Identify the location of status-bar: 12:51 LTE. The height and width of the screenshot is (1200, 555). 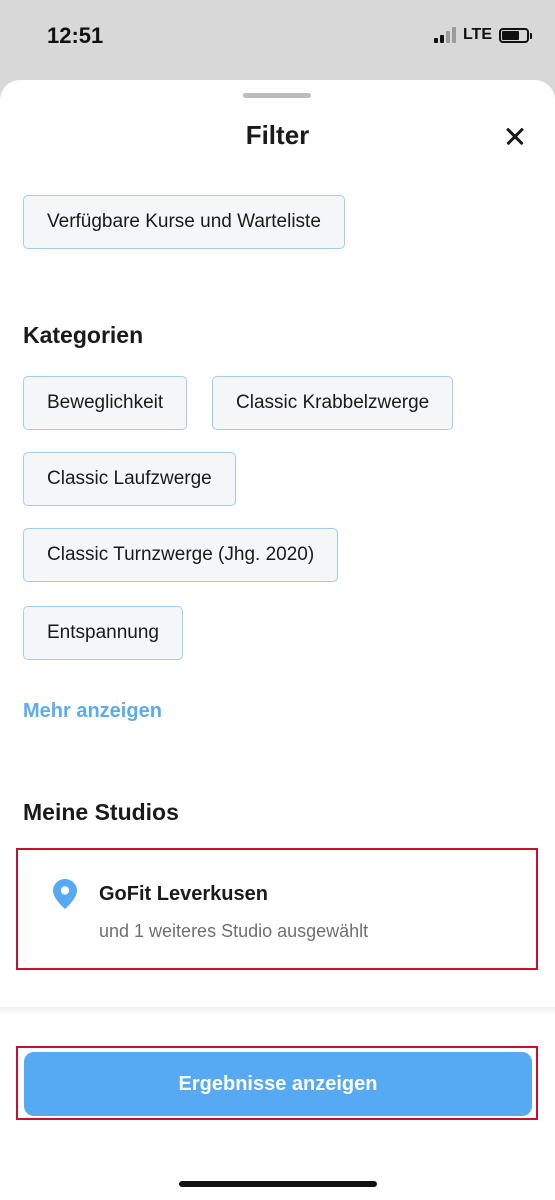
(277, 40).